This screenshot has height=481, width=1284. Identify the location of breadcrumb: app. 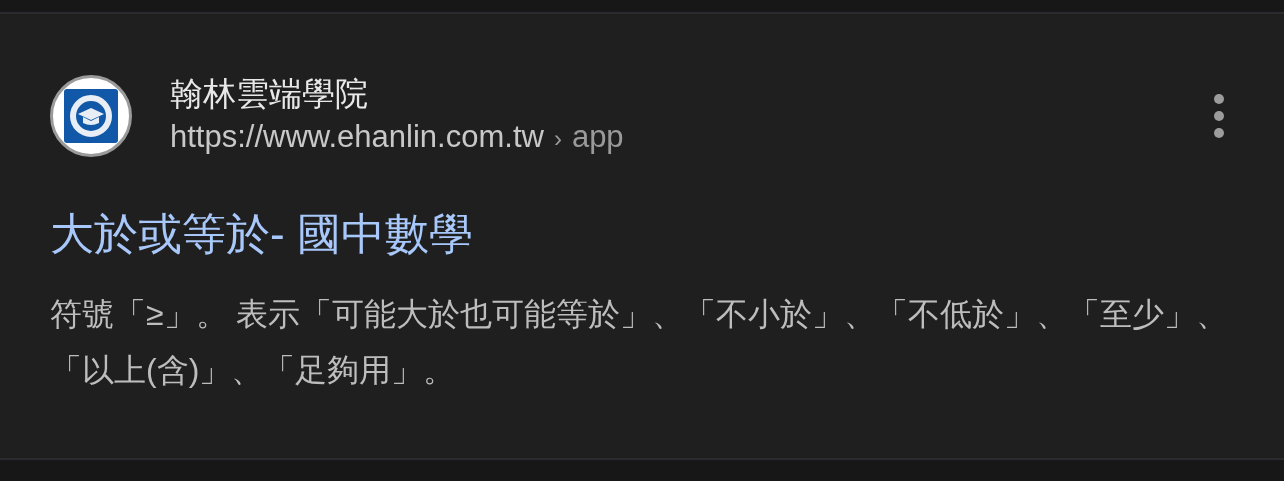
(597, 137).